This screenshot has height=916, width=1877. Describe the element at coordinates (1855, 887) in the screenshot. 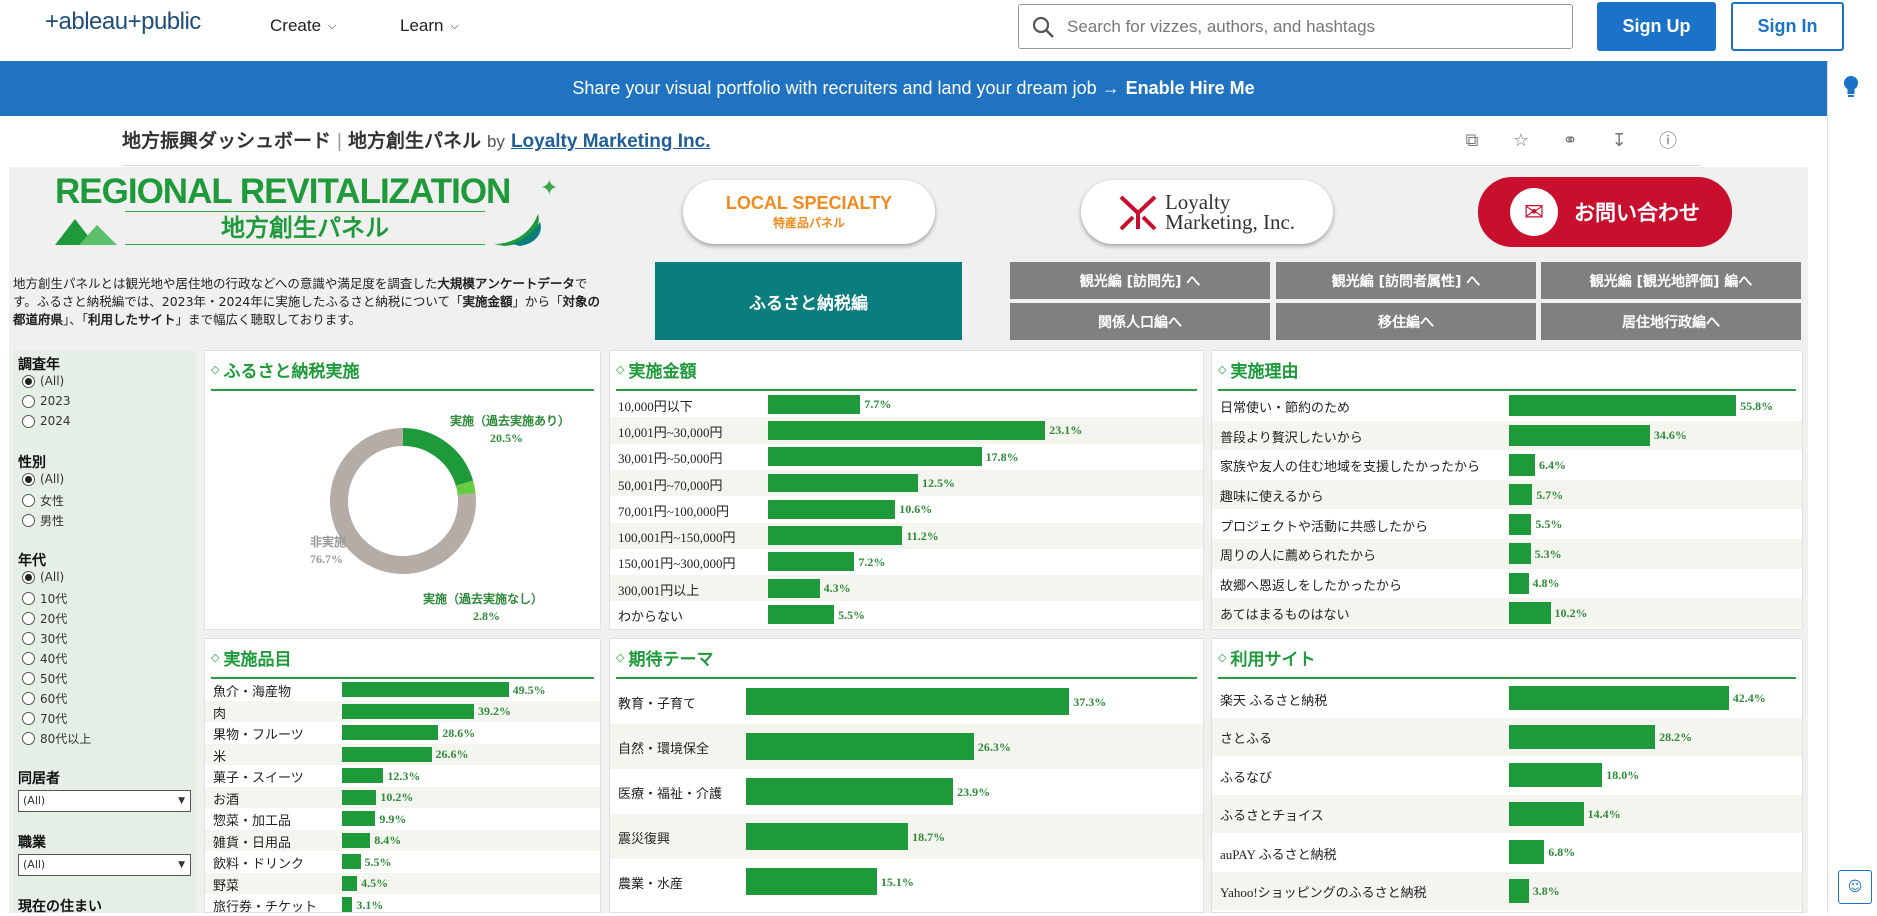

I see `assistant-icon: ☺` at that location.